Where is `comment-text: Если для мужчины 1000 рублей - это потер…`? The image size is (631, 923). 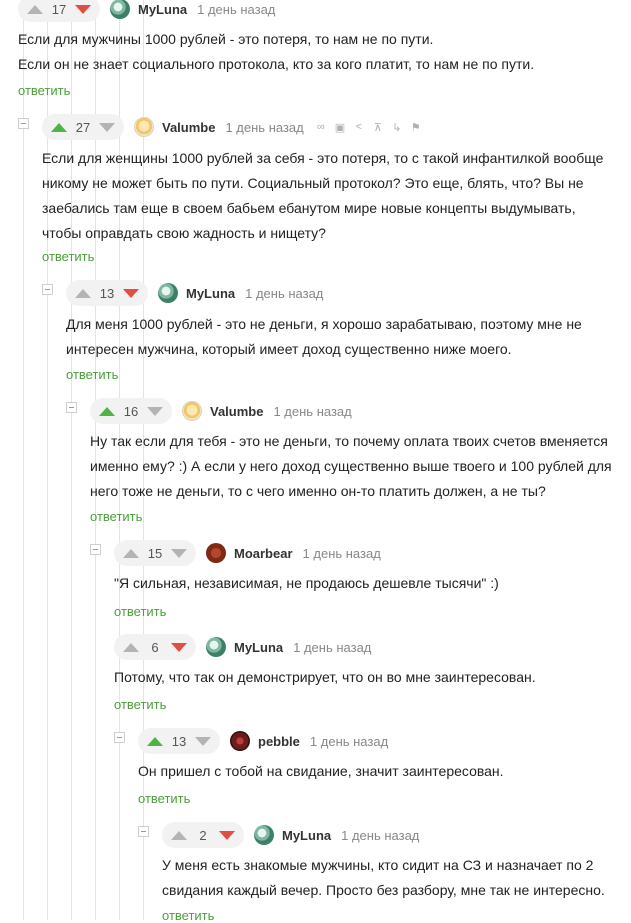
comment-text: Если для мужчины 1000 рублей - это потер… is located at coordinates (276, 52).